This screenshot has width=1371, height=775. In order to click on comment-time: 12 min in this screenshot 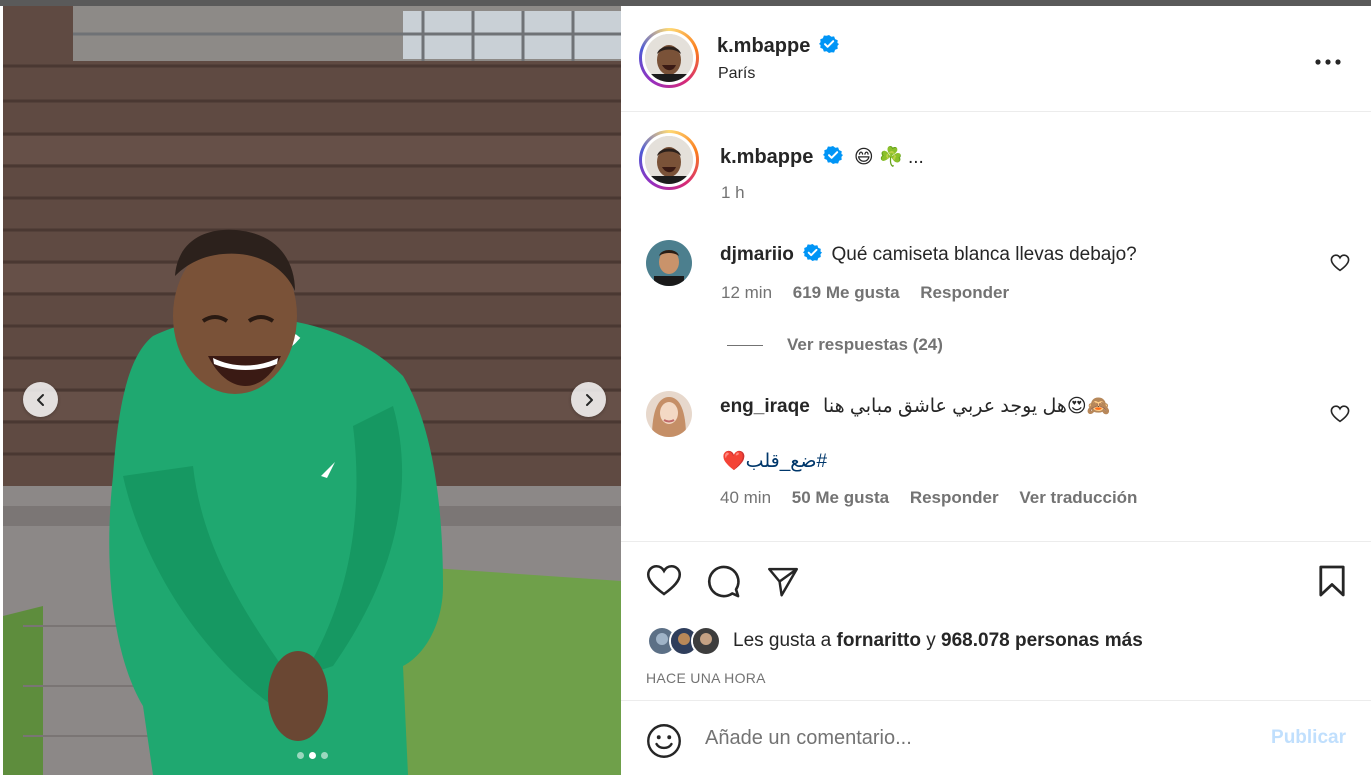, I will do `click(746, 292)`.